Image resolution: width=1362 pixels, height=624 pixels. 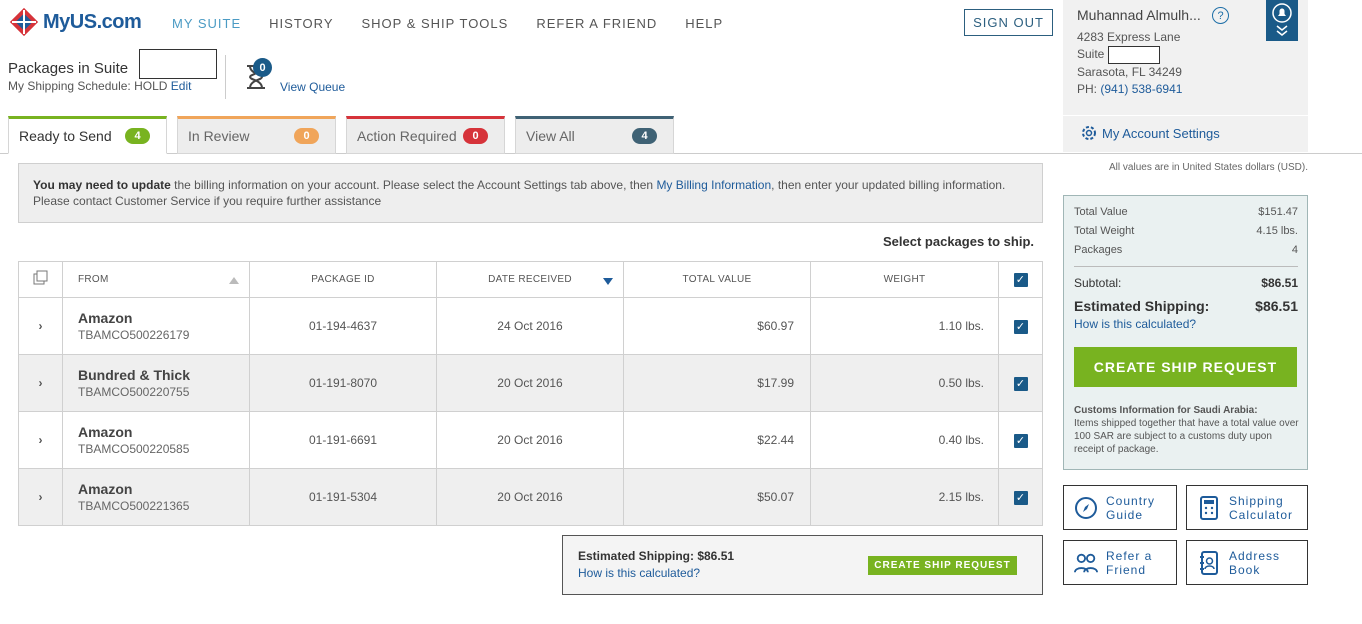 I want to click on from-column-header: FROM, so click(x=156, y=279).